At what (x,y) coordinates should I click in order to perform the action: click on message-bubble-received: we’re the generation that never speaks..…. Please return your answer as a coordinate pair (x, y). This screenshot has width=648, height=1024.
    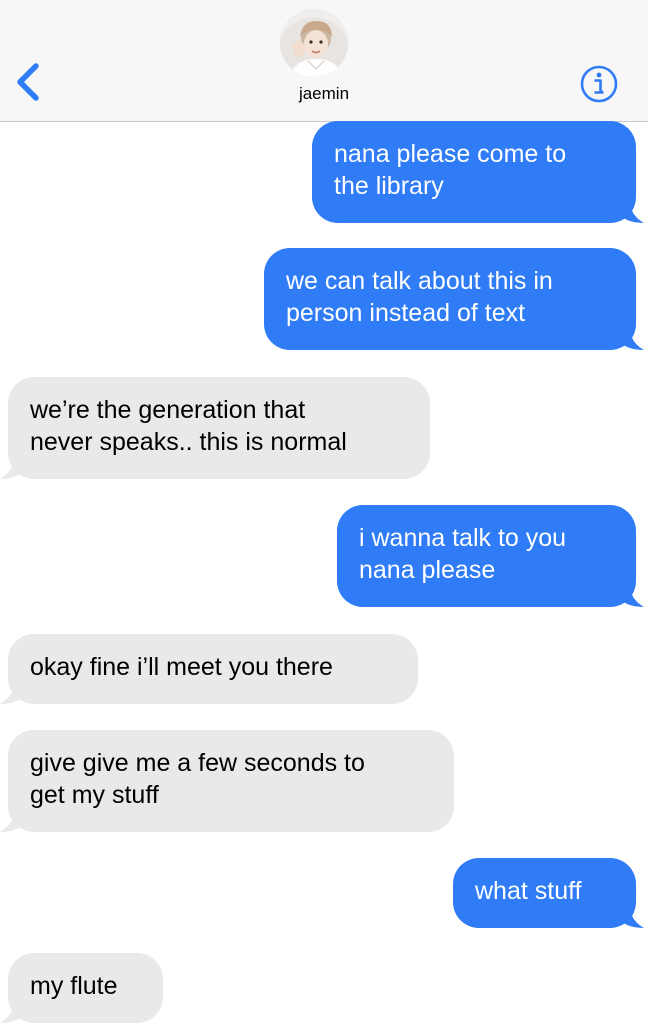
    Looking at the image, I should click on (215, 428).